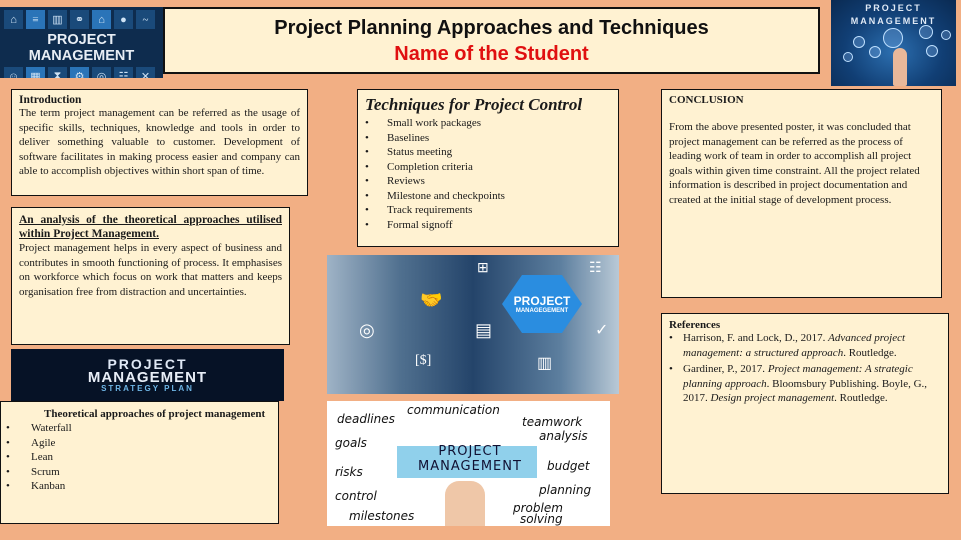  I want to click on pointing-hand-icon, so click(900, 67).